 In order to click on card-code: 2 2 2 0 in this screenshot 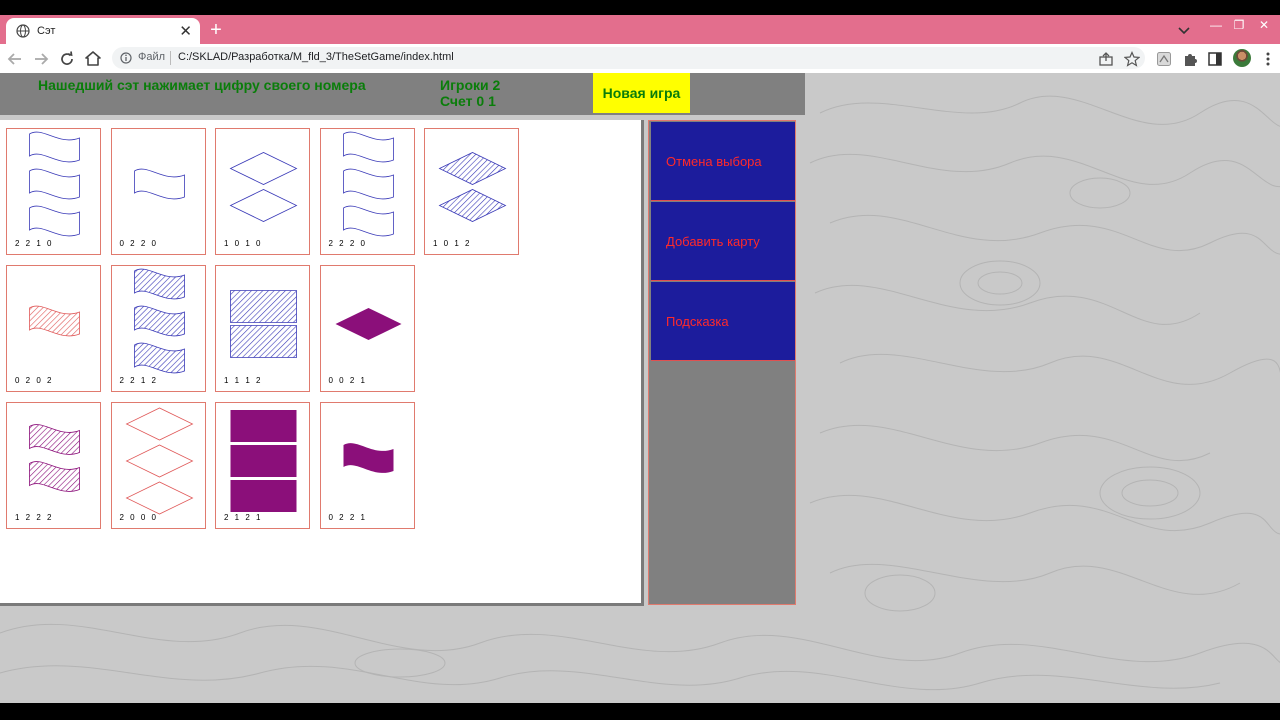, I will do `click(346, 243)`.